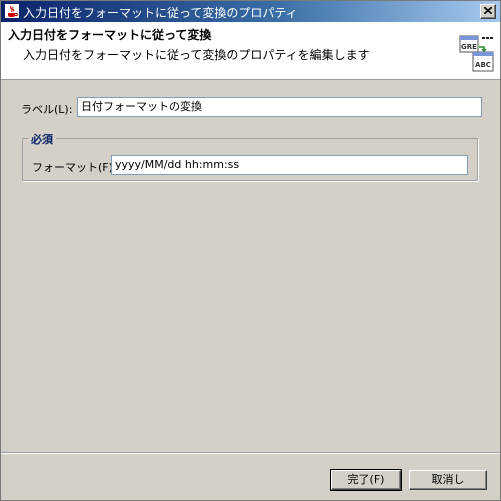  Describe the element at coordinates (250, 453) in the screenshot. I see `footer-separator` at that location.